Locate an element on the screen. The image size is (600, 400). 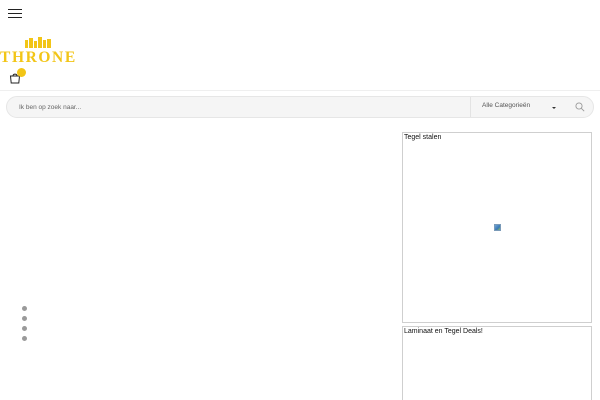
search-divider is located at coordinates (470, 107).